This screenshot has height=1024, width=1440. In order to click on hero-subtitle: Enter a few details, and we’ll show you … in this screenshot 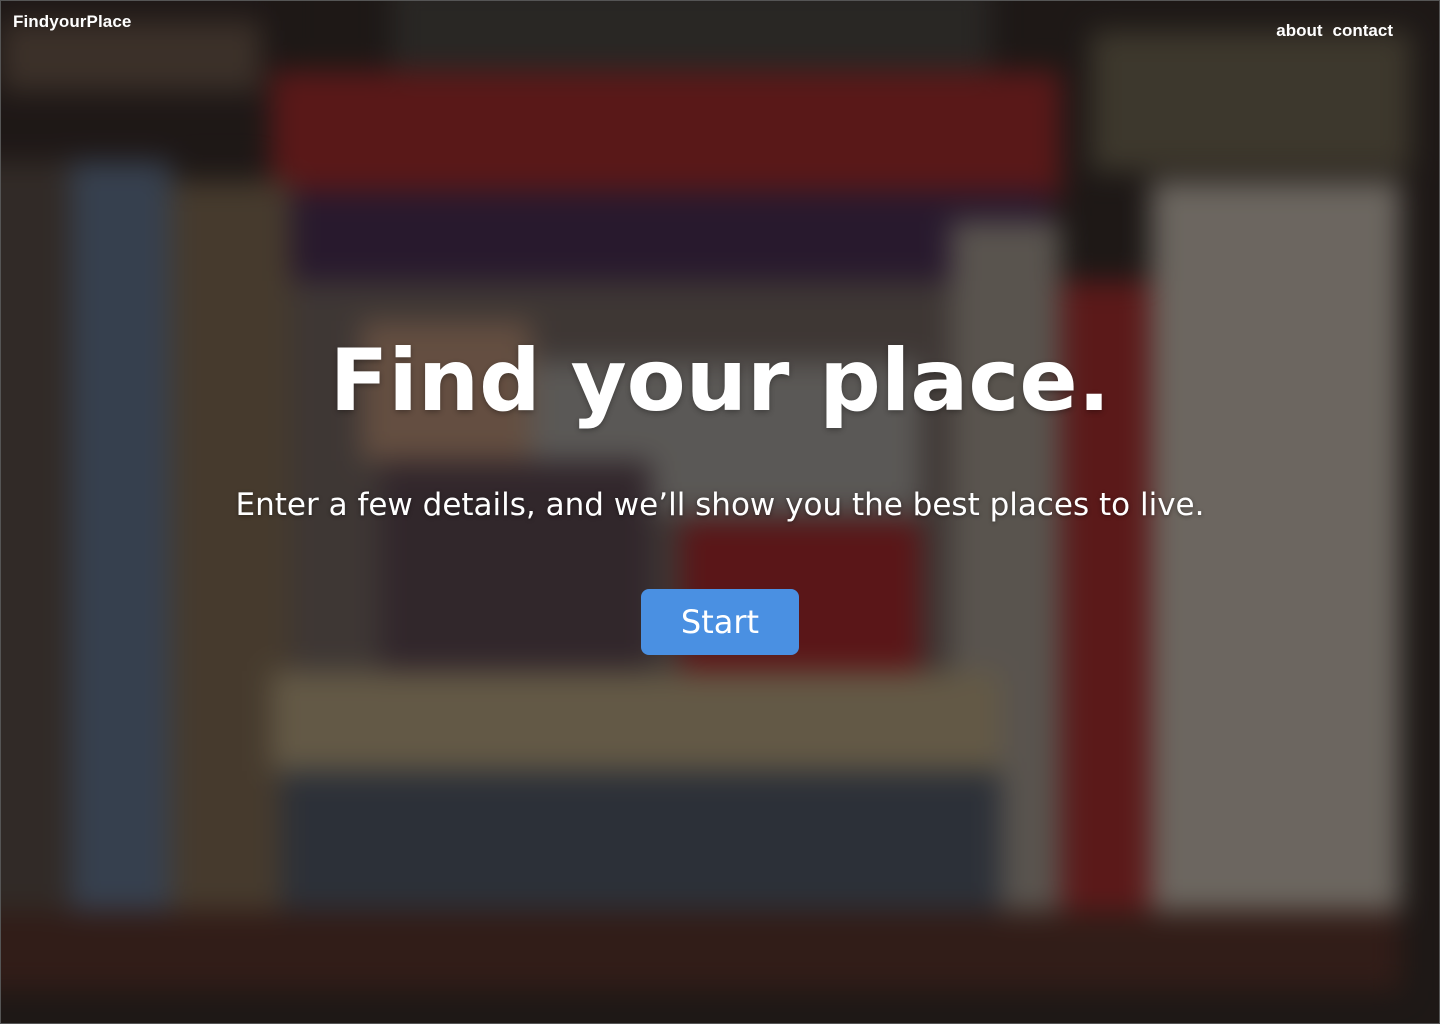, I will do `click(720, 505)`.